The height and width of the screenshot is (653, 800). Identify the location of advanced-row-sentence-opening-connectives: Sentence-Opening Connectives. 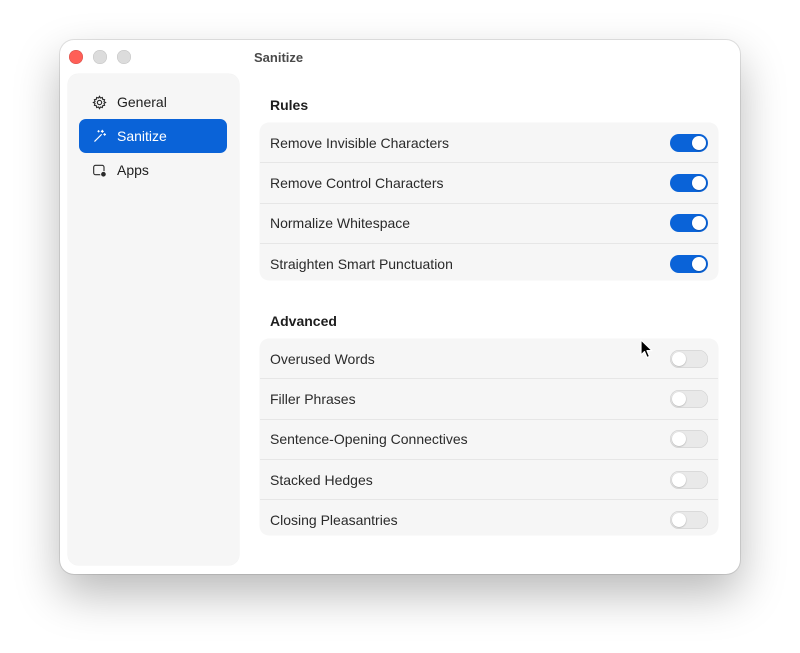
(489, 438).